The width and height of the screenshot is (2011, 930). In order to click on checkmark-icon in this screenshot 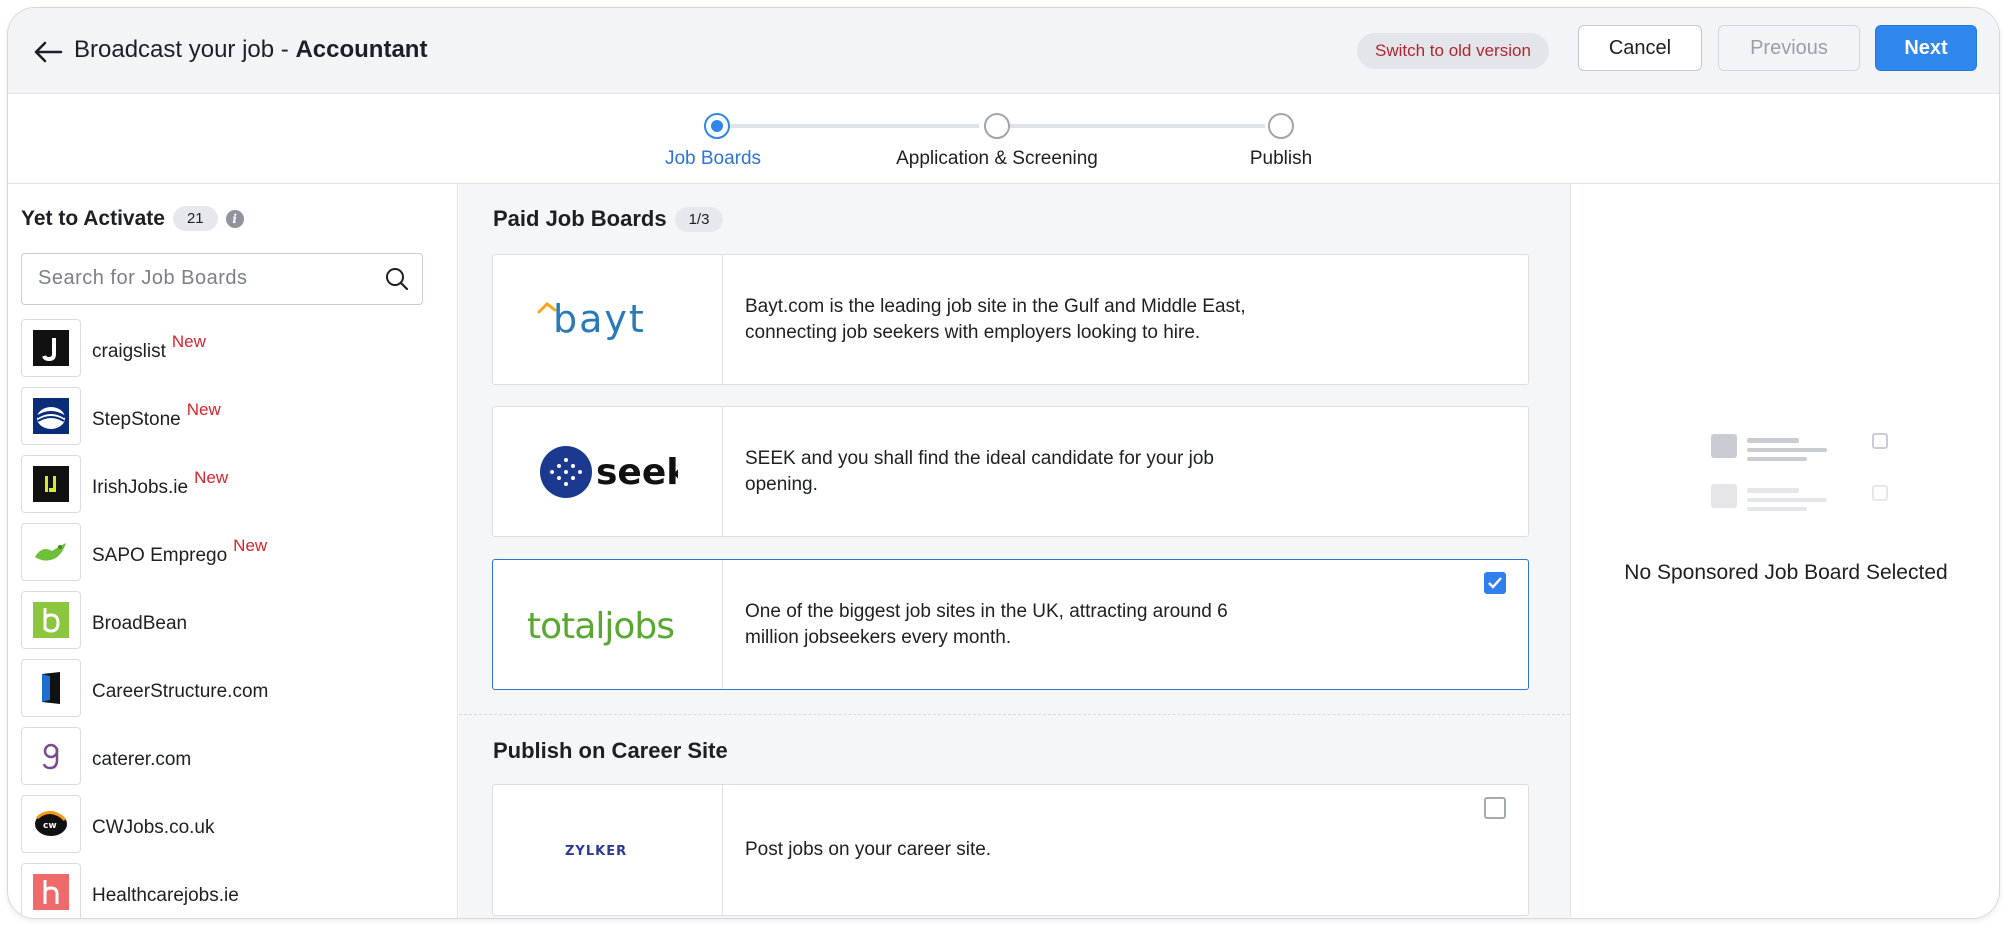, I will do `click(1495, 583)`.